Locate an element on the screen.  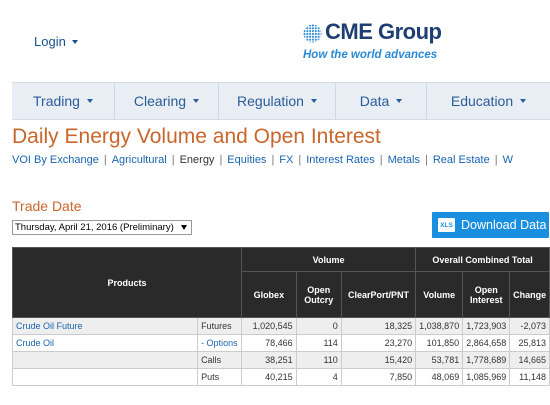
nav-data-label: Data is located at coordinates (374, 101).